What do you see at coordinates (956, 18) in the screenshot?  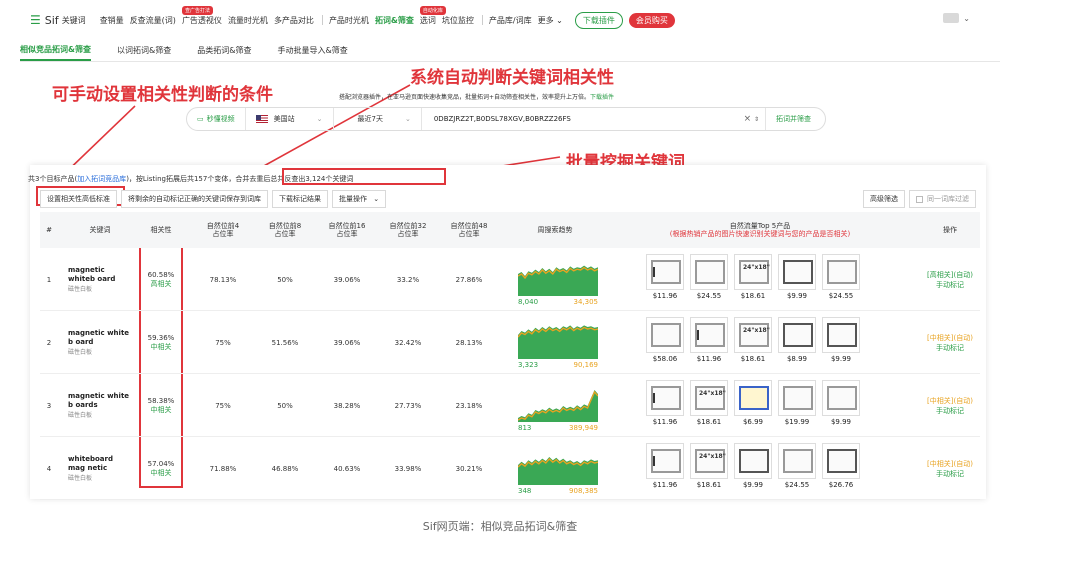 I see `user-menu: ⌄` at bounding box center [956, 18].